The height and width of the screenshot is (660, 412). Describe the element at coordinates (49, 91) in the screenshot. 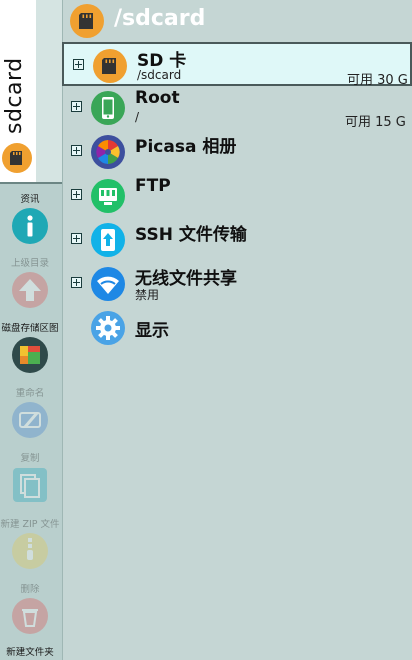

I see `tab-side-band` at that location.